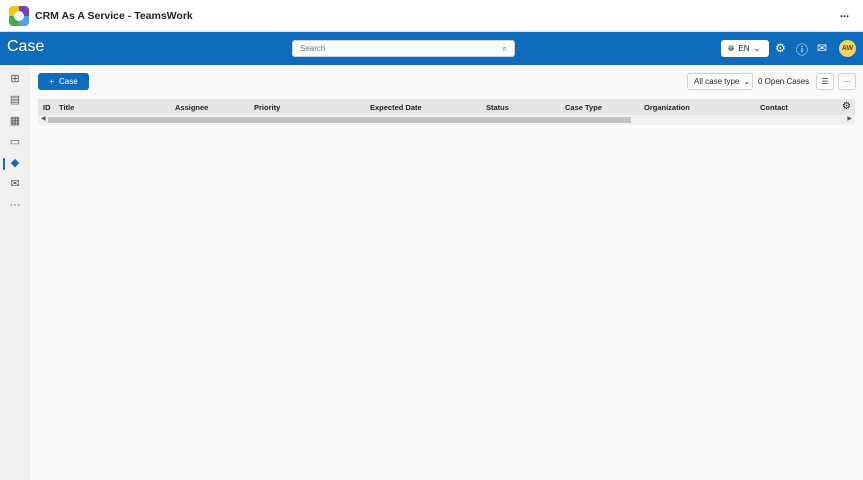 The width and height of the screenshot is (863, 480). I want to click on column-header-case-type: Case Type, so click(583, 107).